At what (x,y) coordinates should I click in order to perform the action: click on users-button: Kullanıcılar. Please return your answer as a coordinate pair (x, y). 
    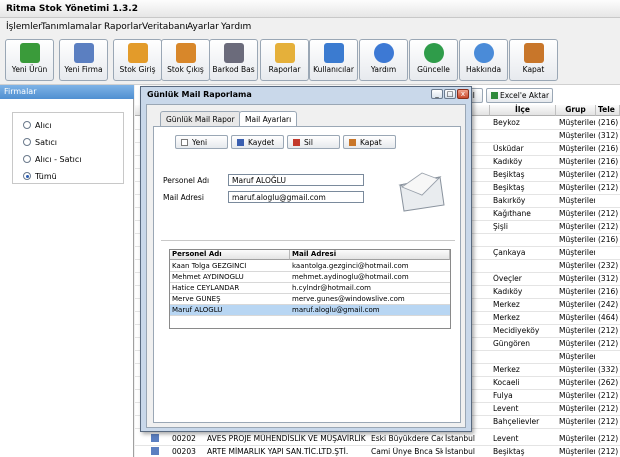
    Looking at the image, I should click on (333, 60).